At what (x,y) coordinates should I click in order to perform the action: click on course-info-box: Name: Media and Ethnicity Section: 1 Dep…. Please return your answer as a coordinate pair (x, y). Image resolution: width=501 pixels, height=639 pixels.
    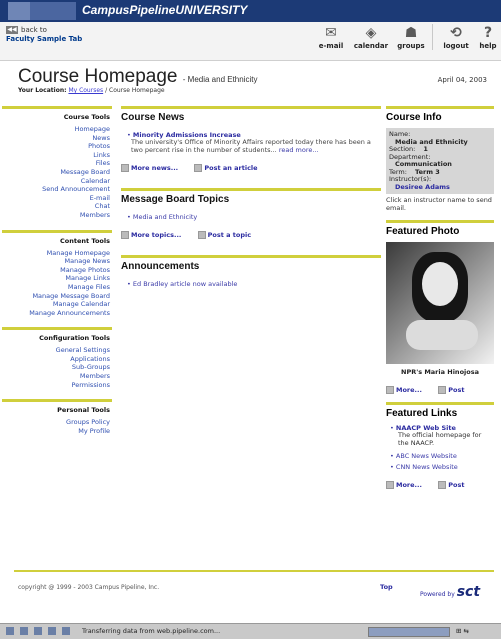
    Looking at the image, I should click on (440, 161).